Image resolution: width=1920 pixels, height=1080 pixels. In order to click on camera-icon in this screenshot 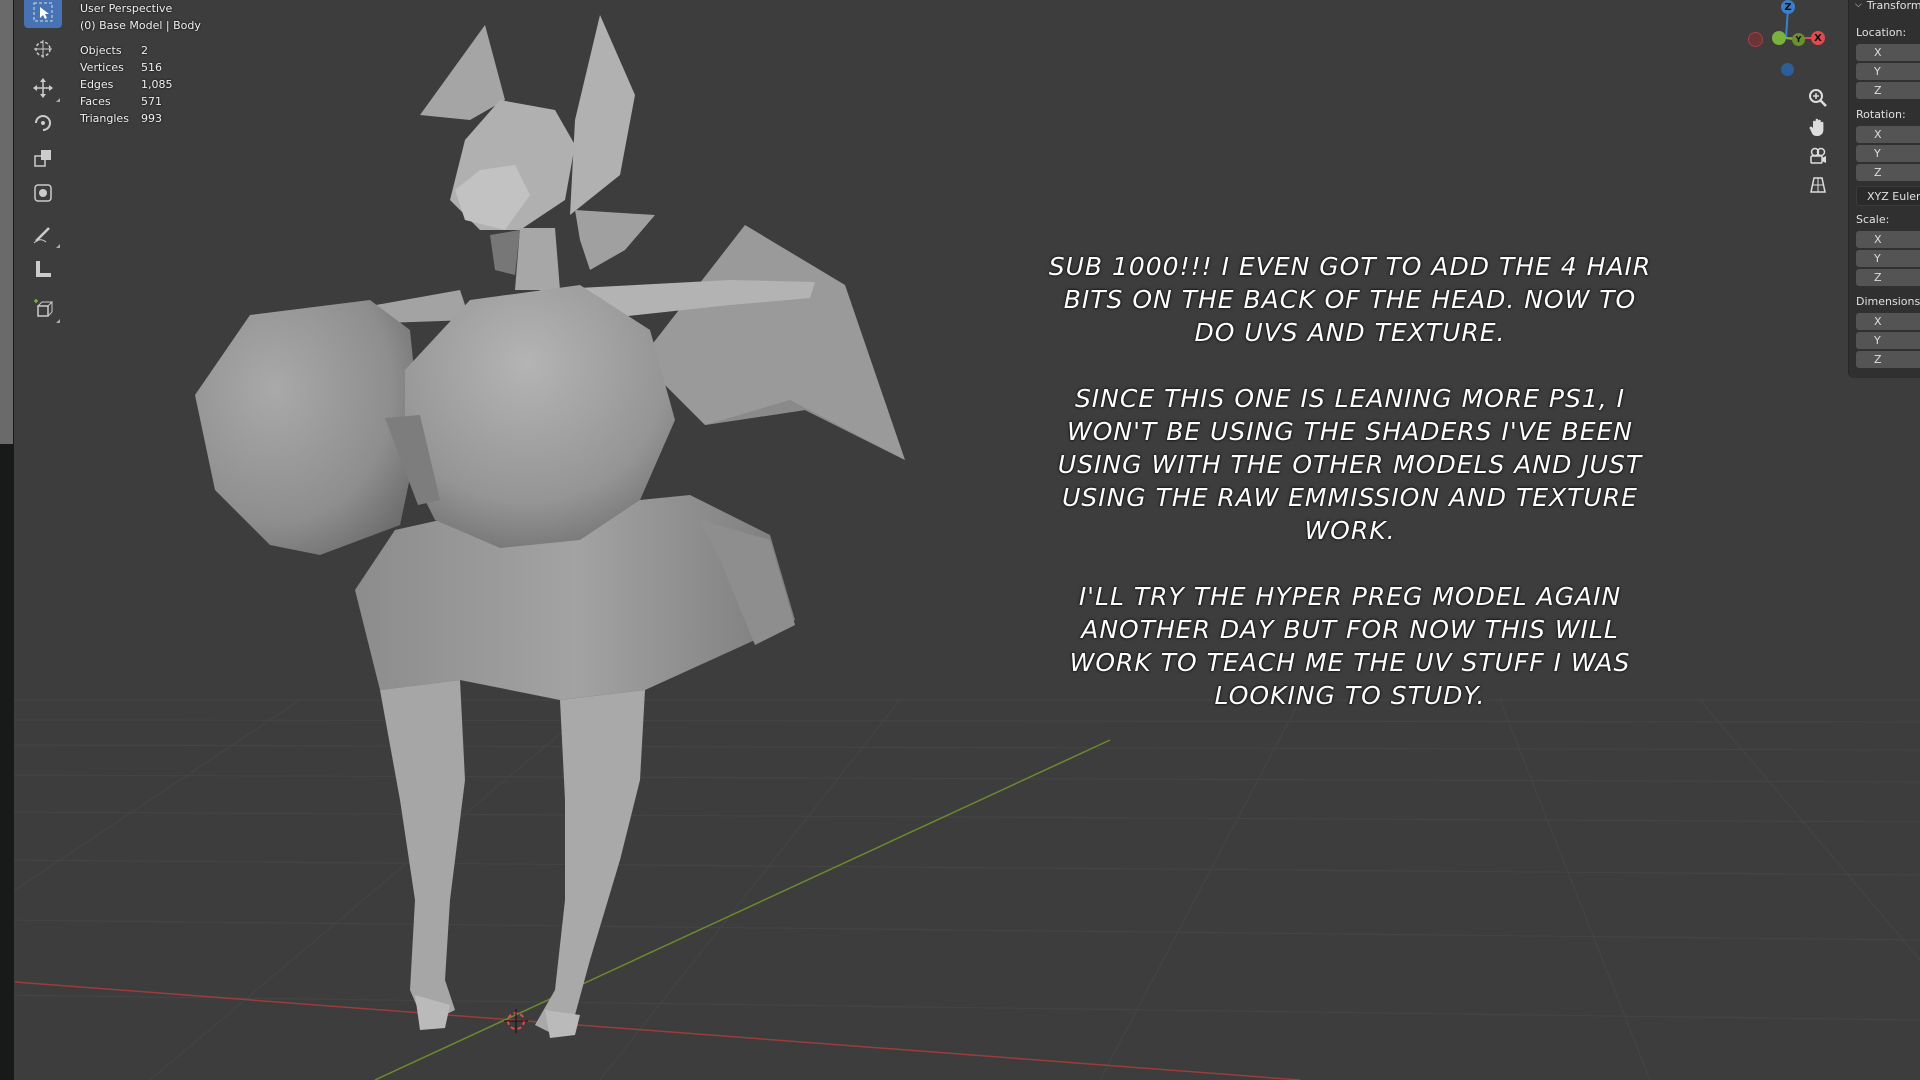, I will do `click(1818, 155)`.